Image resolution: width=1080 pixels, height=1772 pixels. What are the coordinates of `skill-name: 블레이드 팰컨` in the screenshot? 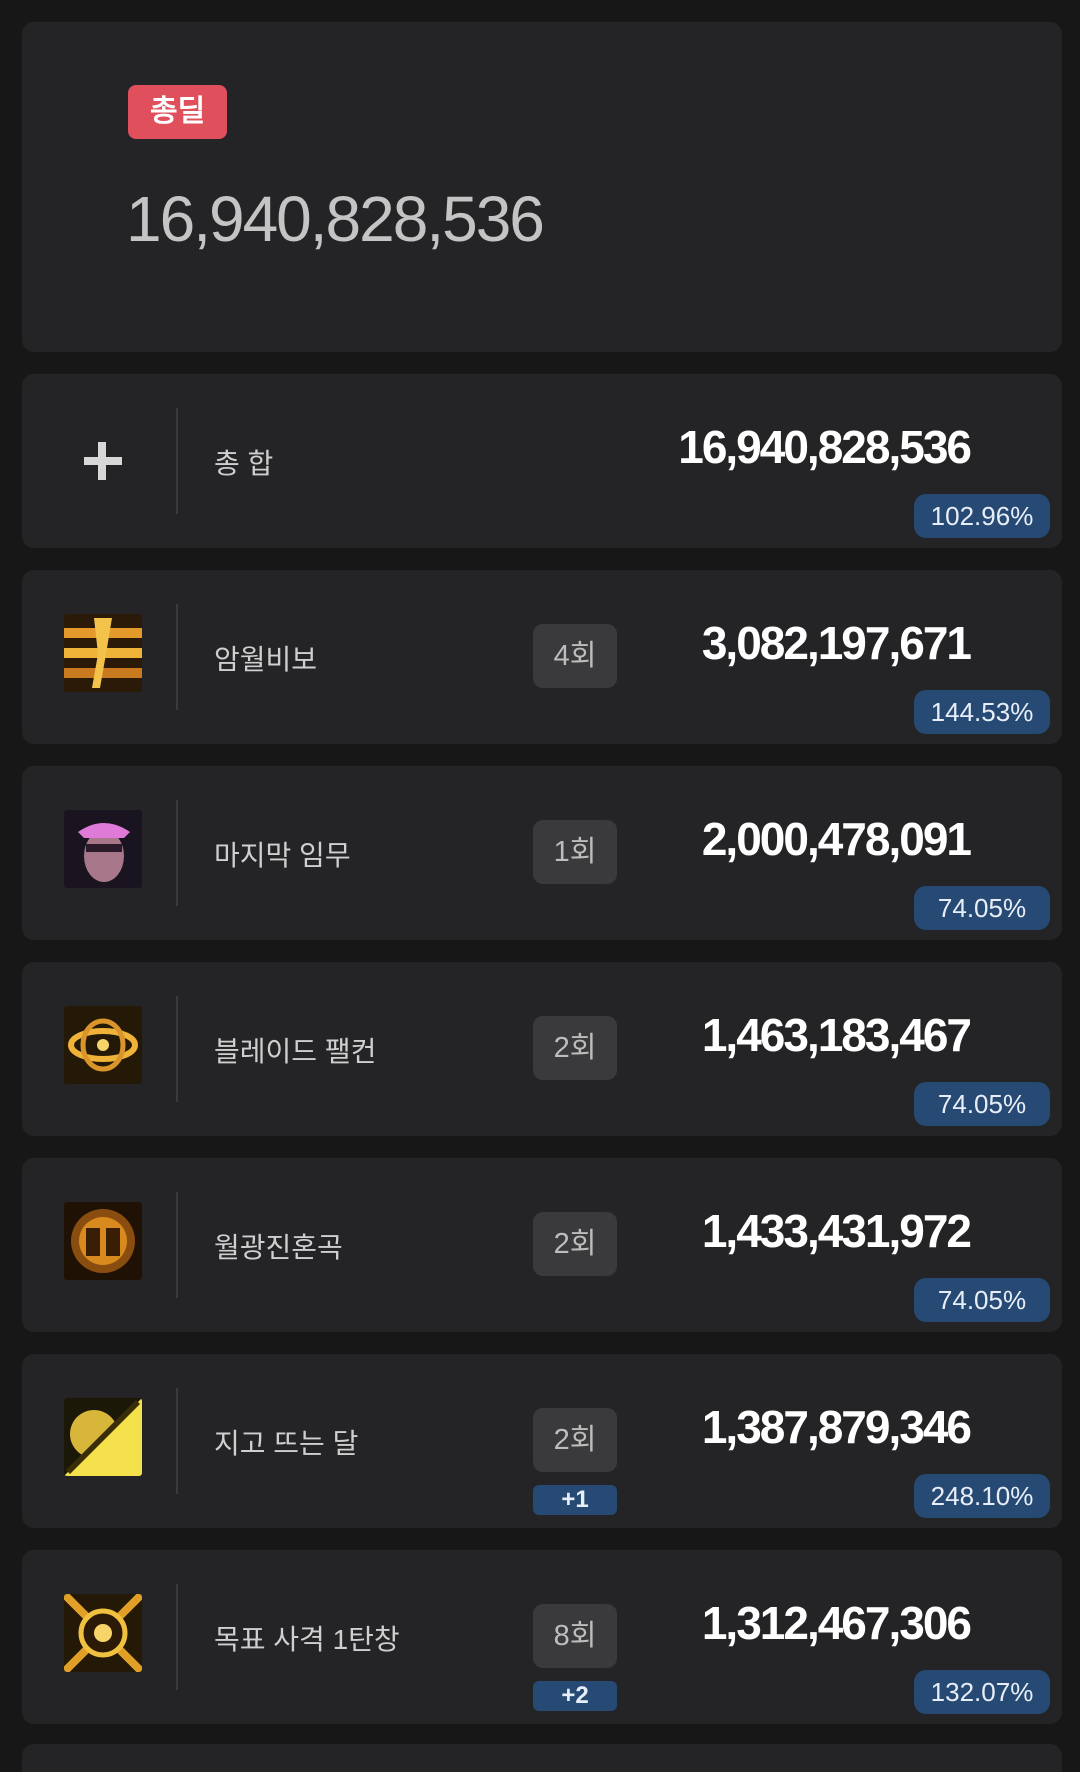 It's located at (295, 1051).